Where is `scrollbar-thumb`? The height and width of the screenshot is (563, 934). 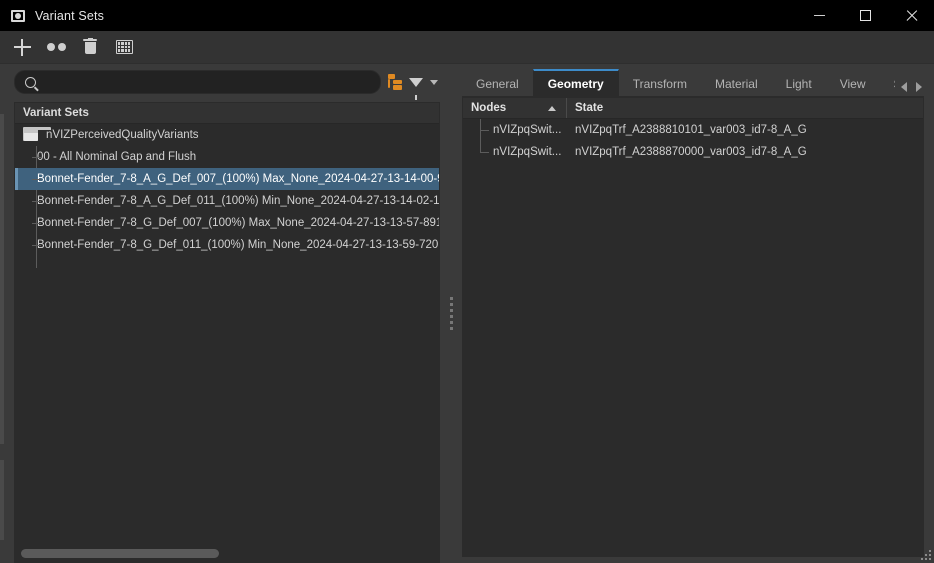 scrollbar-thumb is located at coordinates (120, 553).